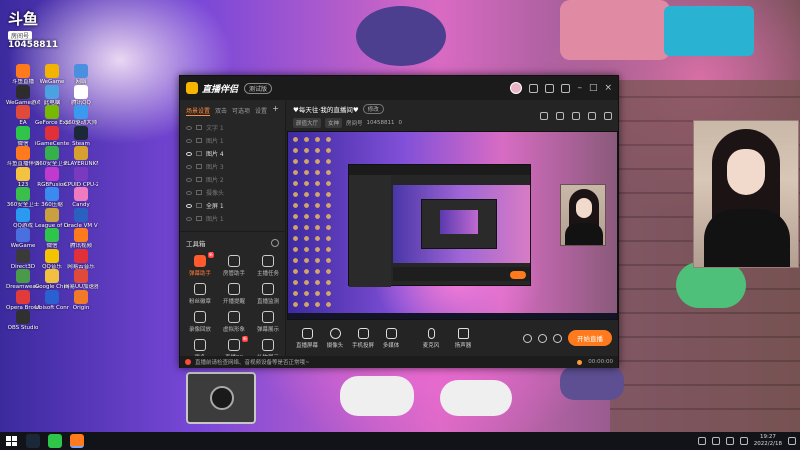  What do you see at coordinates (527, 338) in the screenshot?
I see `record-icon` at bounding box center [527, 338].